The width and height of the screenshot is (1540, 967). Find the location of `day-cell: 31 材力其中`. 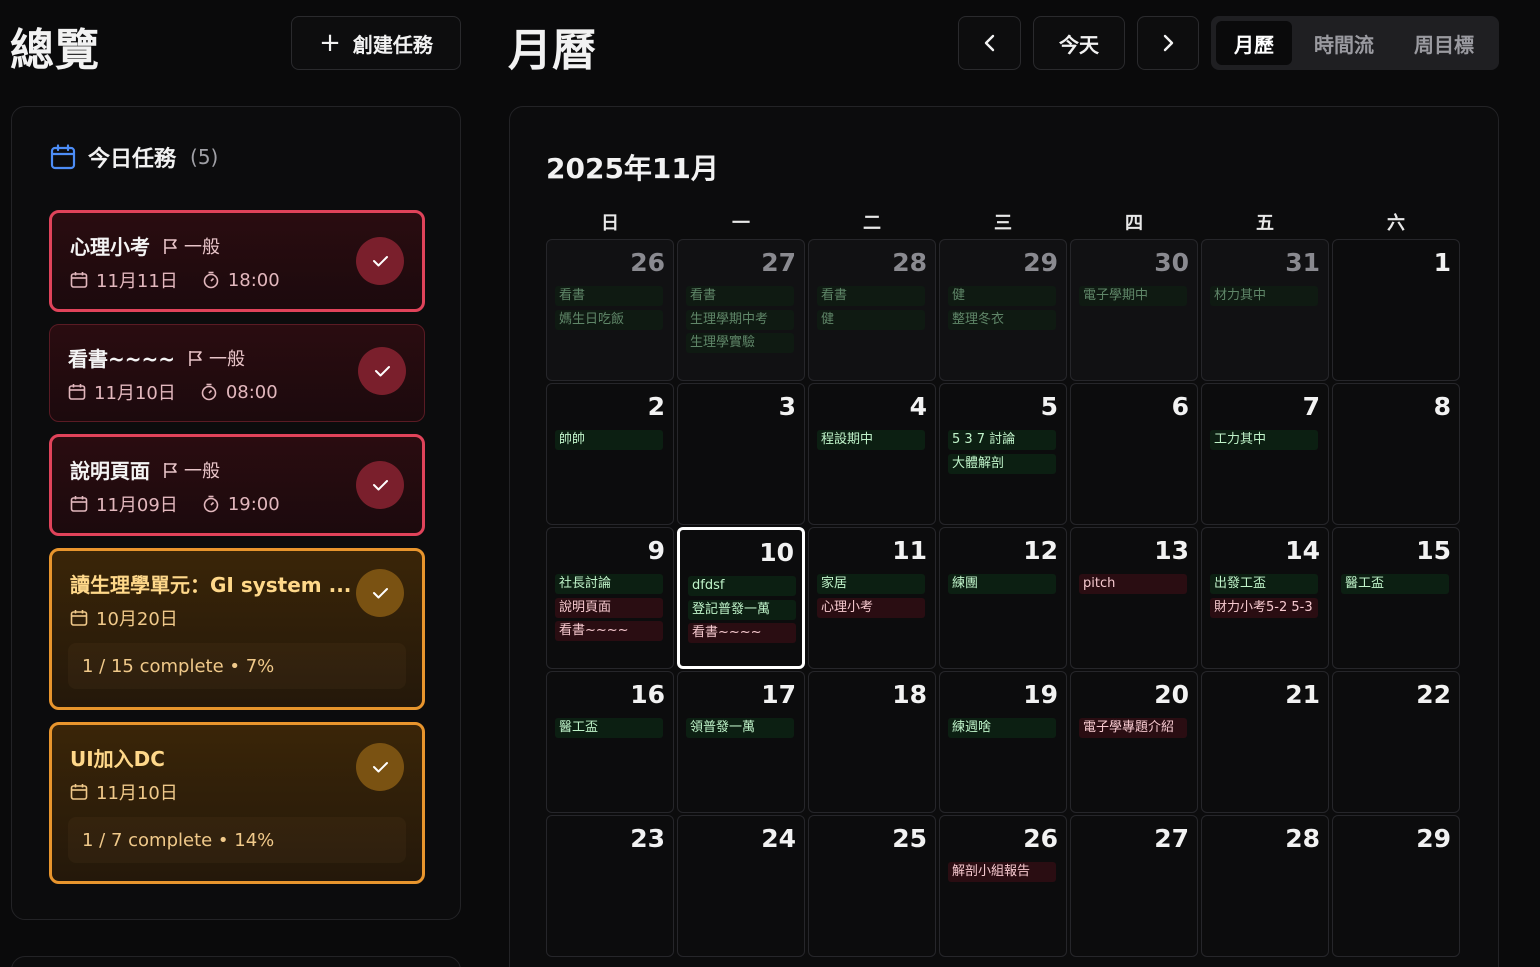

day-cell: 31 材力其中 is located at coordinates (1265, 310).